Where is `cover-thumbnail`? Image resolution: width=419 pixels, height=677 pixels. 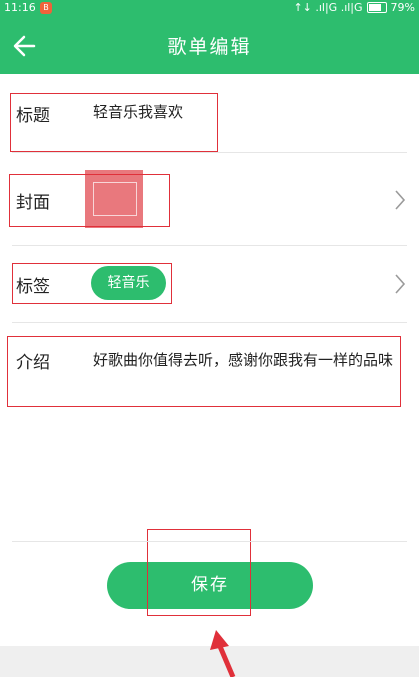 cover-thumbnail is located at coordinates (114, 199).